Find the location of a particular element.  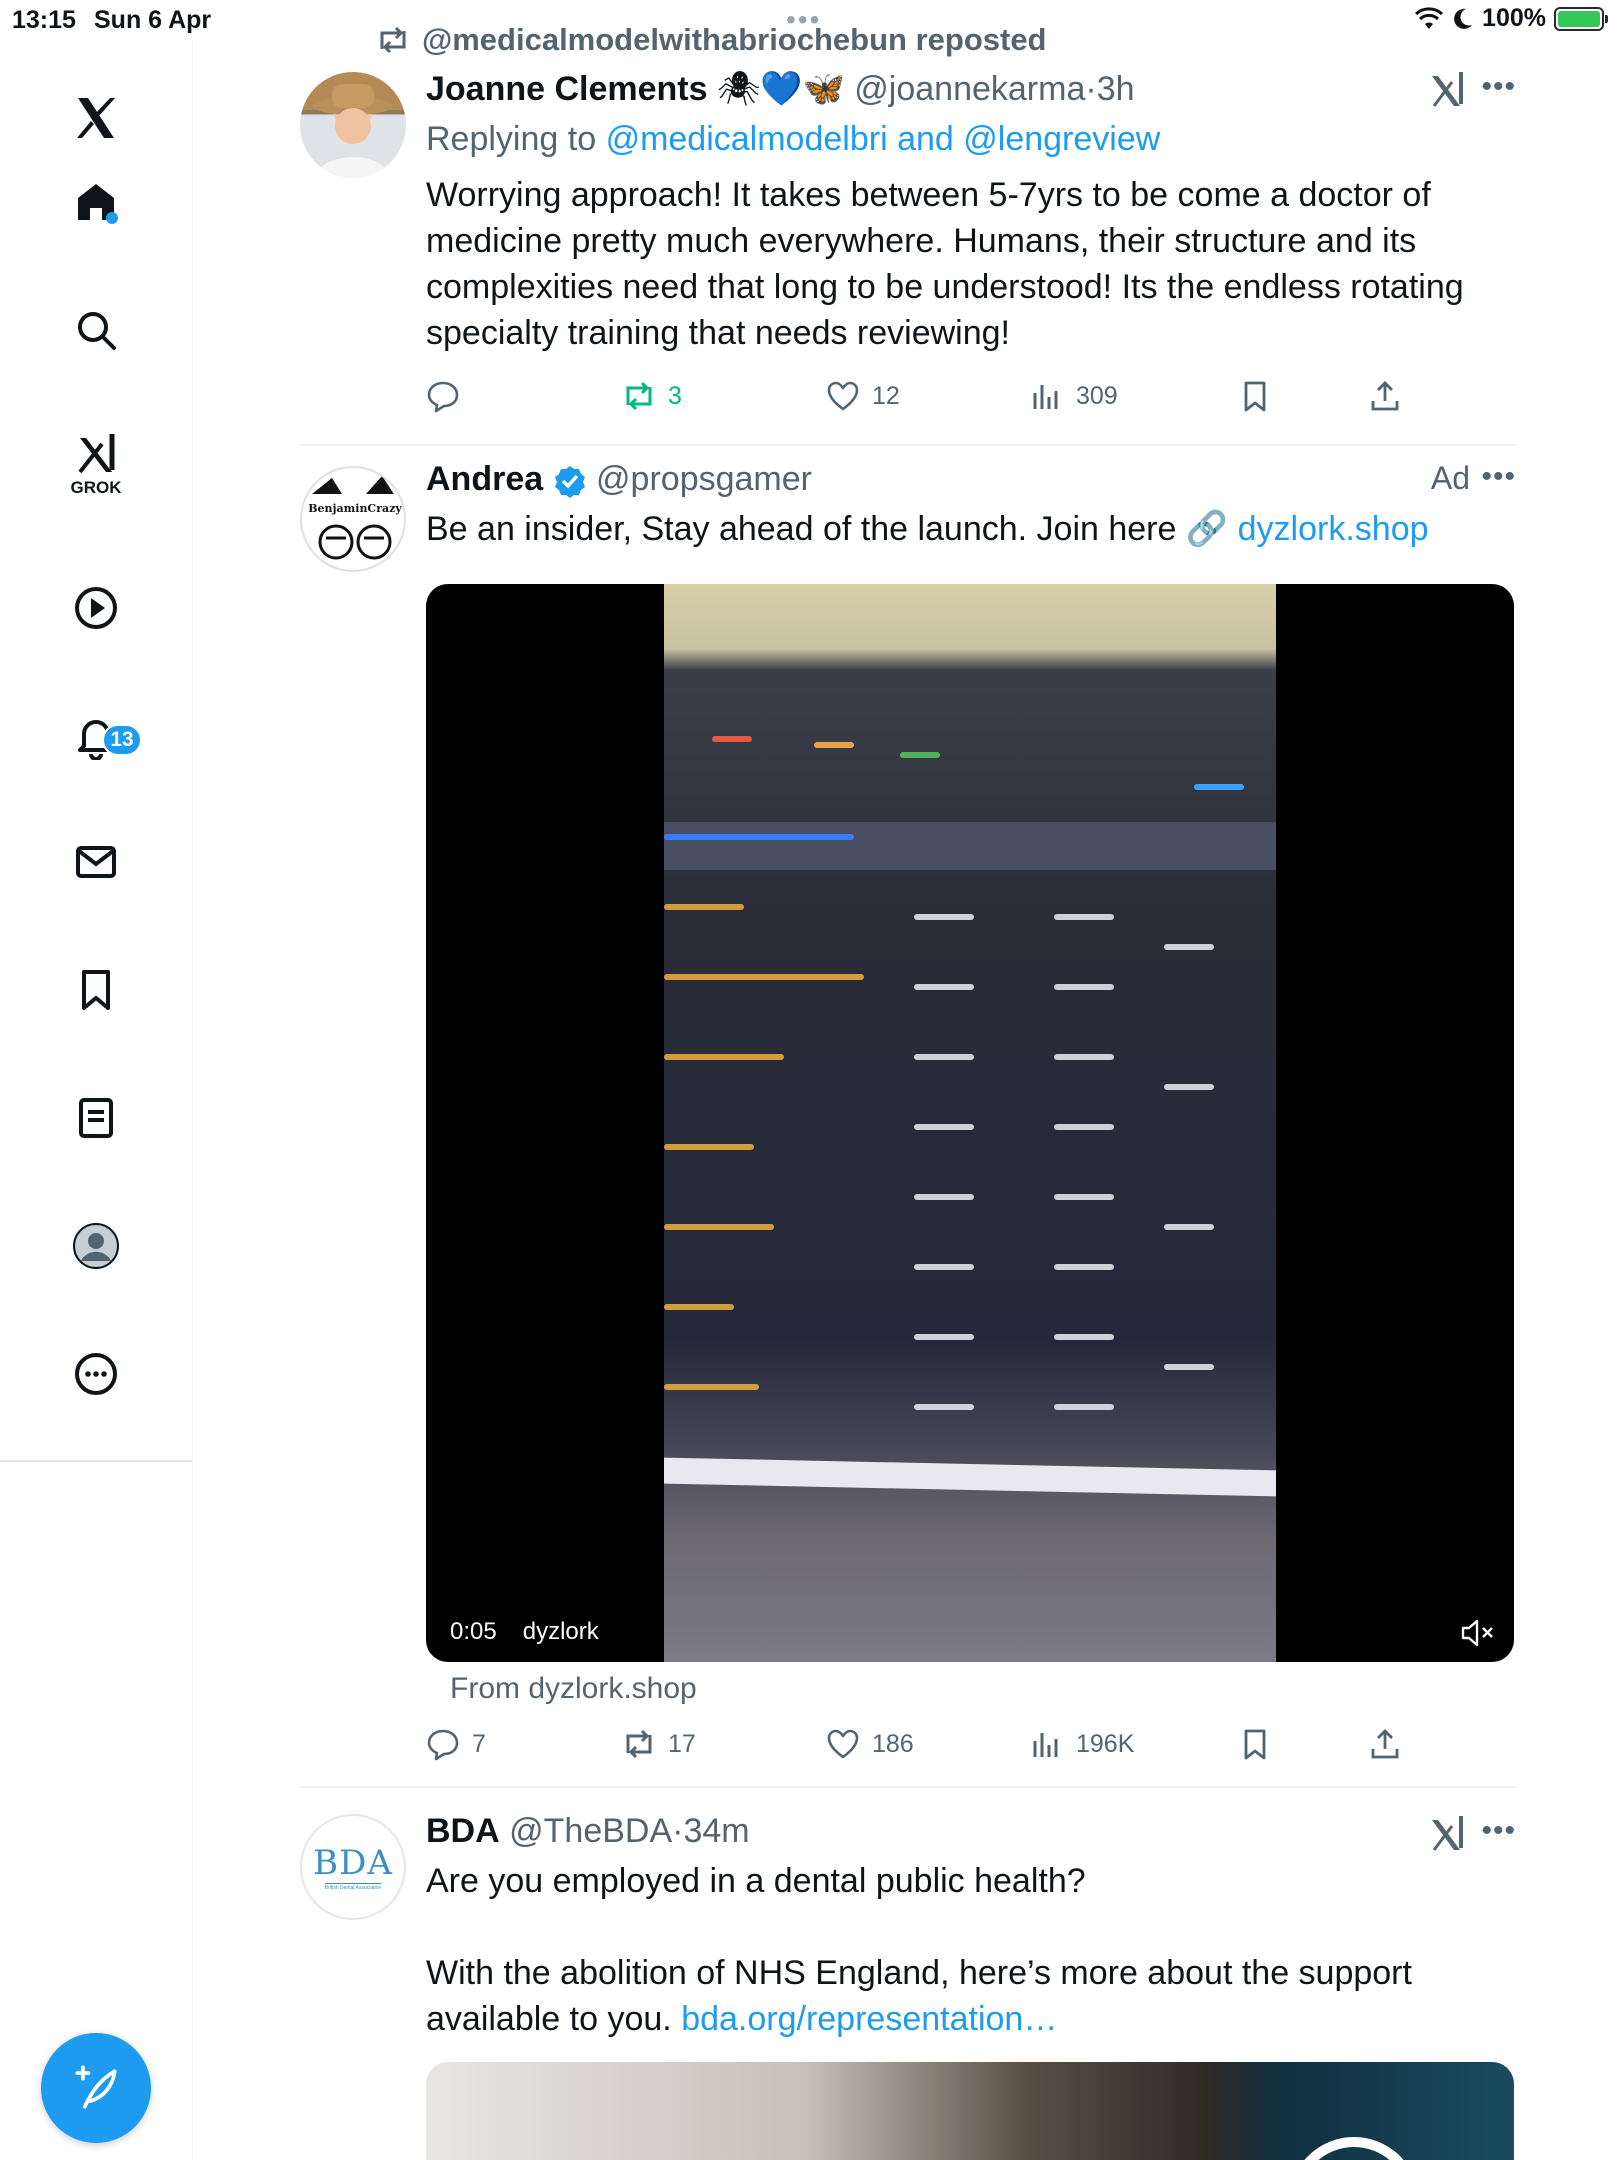

video-icon is located at coordinates (96, 608).